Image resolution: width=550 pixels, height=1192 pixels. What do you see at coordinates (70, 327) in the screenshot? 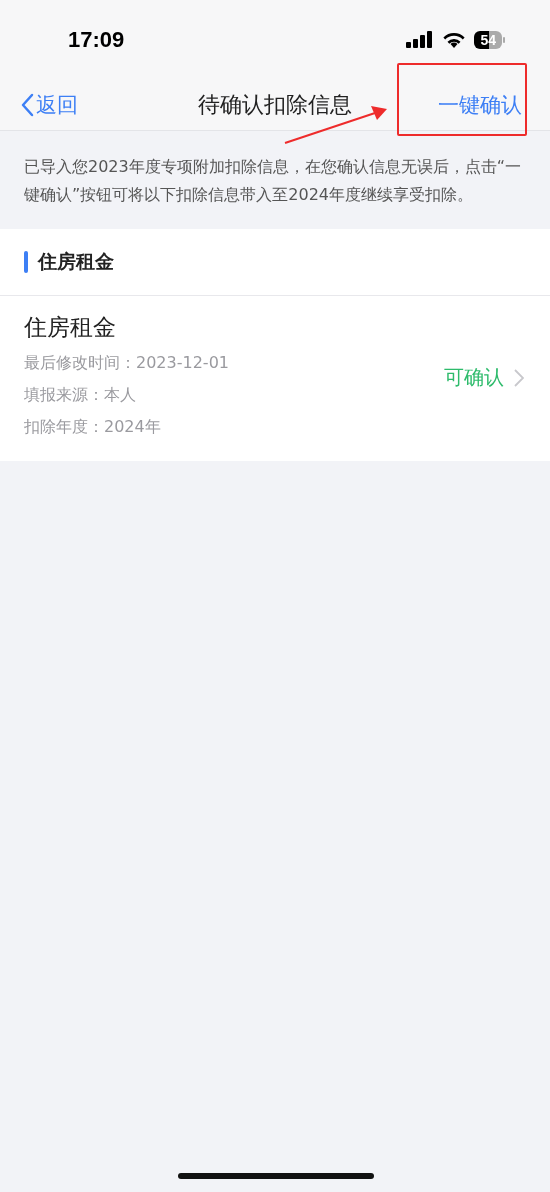
I see `item-title: 住房租金` at bounding box center [70, 327].